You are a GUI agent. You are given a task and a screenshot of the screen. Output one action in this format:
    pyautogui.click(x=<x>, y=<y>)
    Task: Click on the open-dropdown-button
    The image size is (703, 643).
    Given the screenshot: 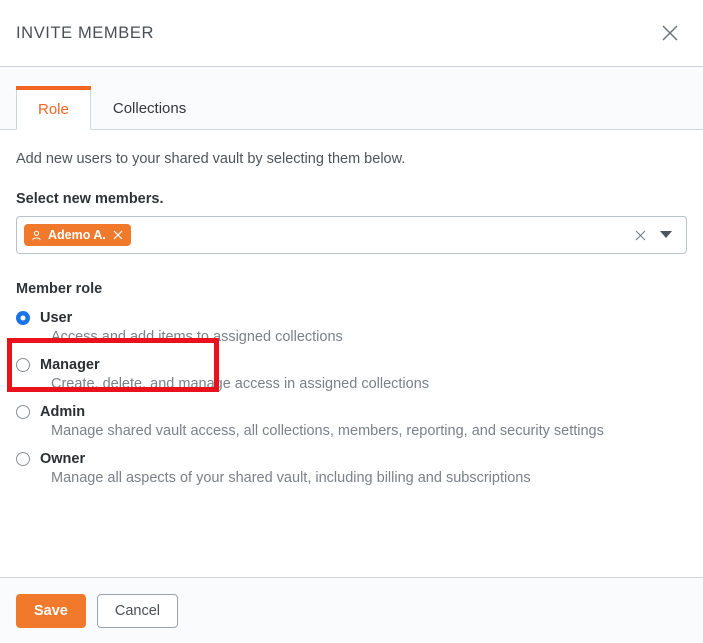 What is the action you would take?
    pyautogui.click(x=666, y=235)
    